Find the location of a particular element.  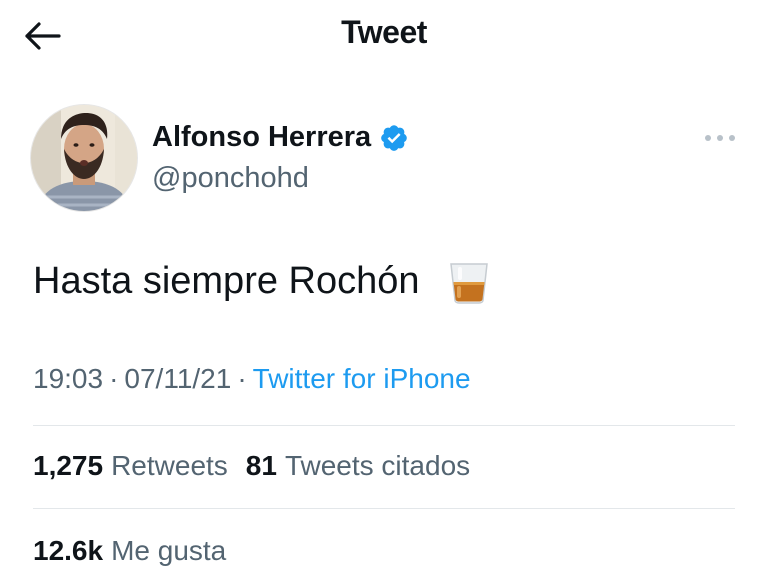

page-title: Tweet is located at coordinates (384, 32).